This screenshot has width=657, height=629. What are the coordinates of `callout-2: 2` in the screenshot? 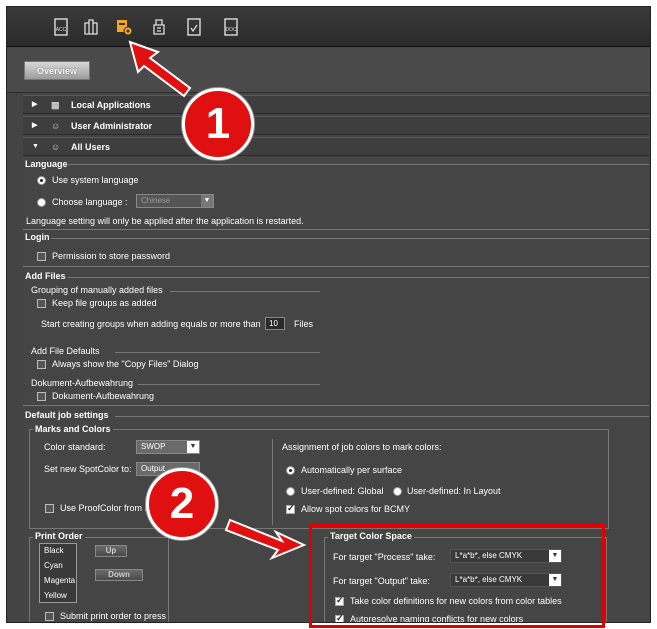 It's located at (182, 504).